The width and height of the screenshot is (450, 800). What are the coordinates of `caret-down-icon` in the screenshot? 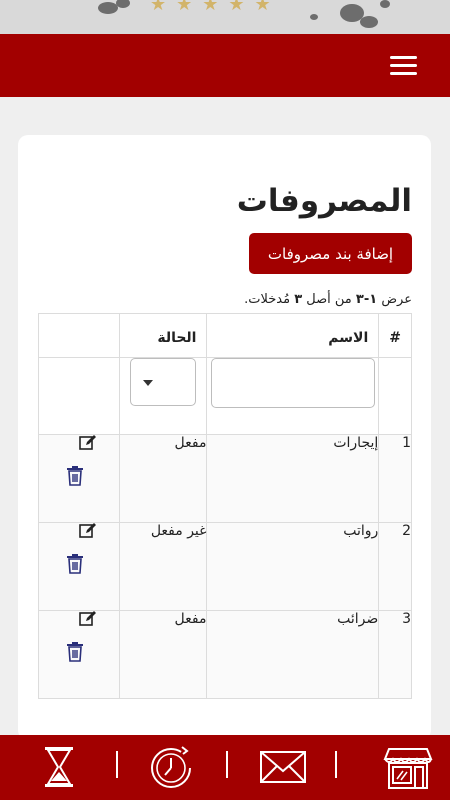 It's located at (148, 383).